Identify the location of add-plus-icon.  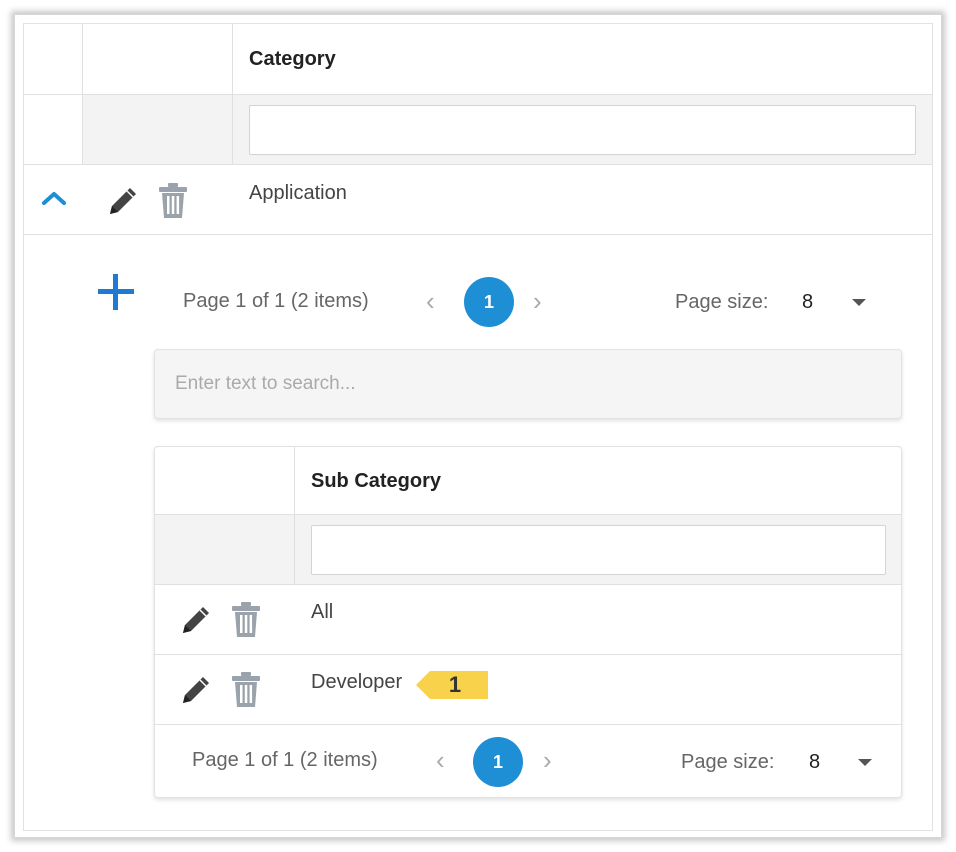
(116, 292).